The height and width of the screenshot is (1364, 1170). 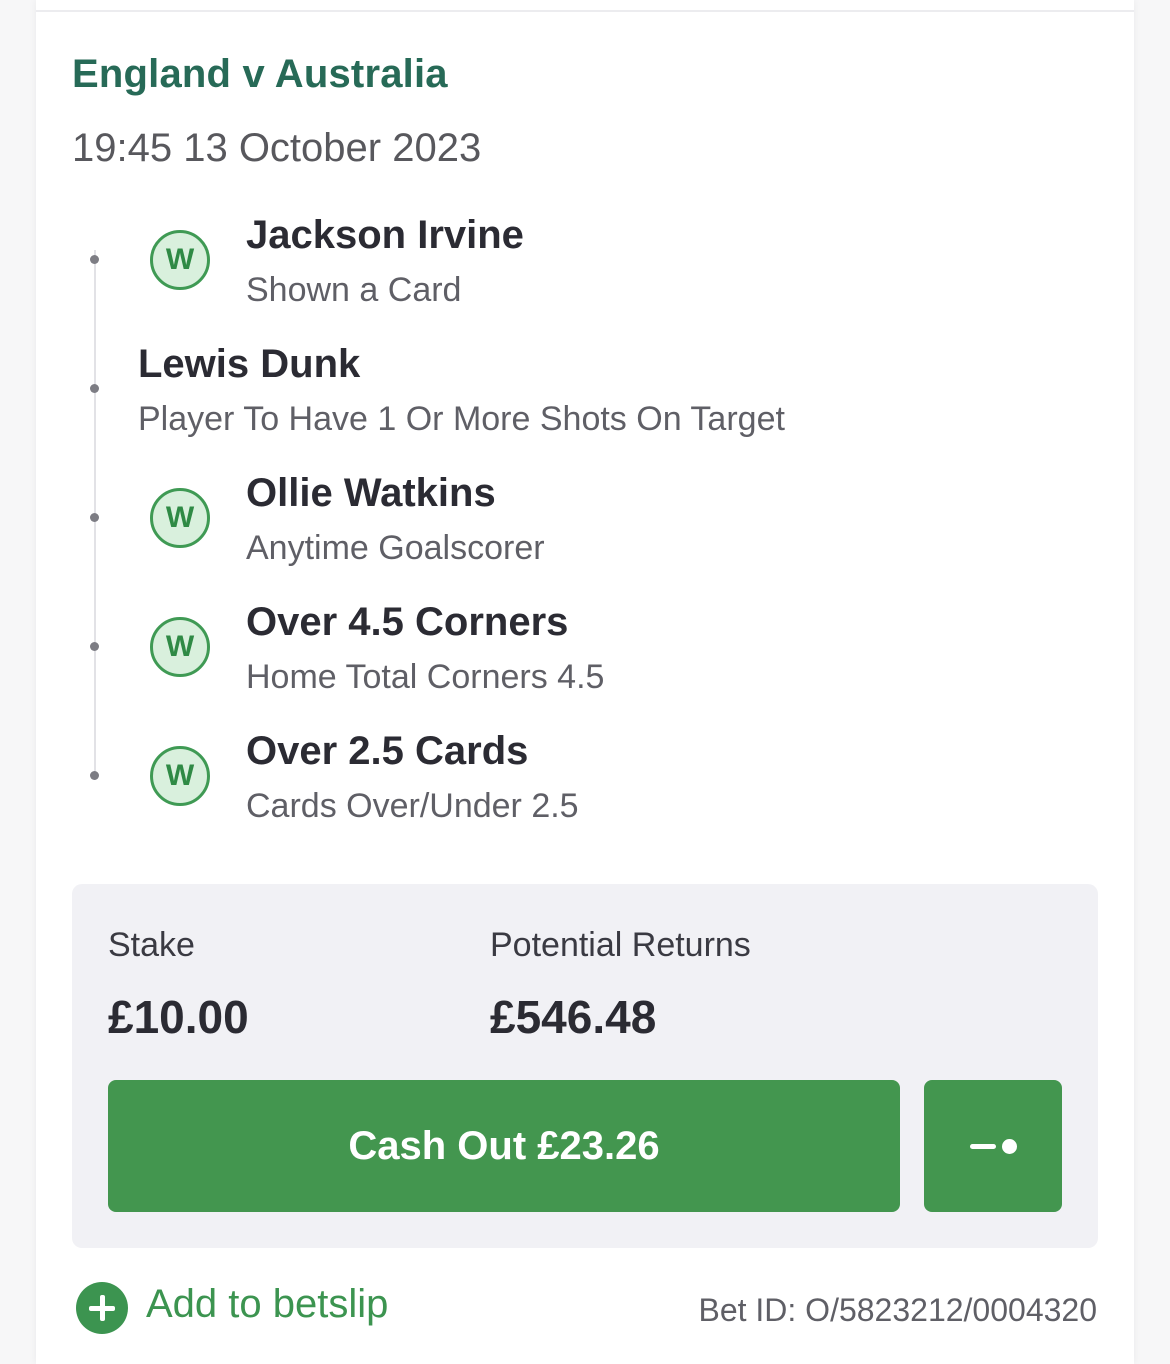 What do you see at coordinates (395, 548) in the screenshot?
I see `selection-market: Anytime Goalscorer` at bounding box center [395, 548].